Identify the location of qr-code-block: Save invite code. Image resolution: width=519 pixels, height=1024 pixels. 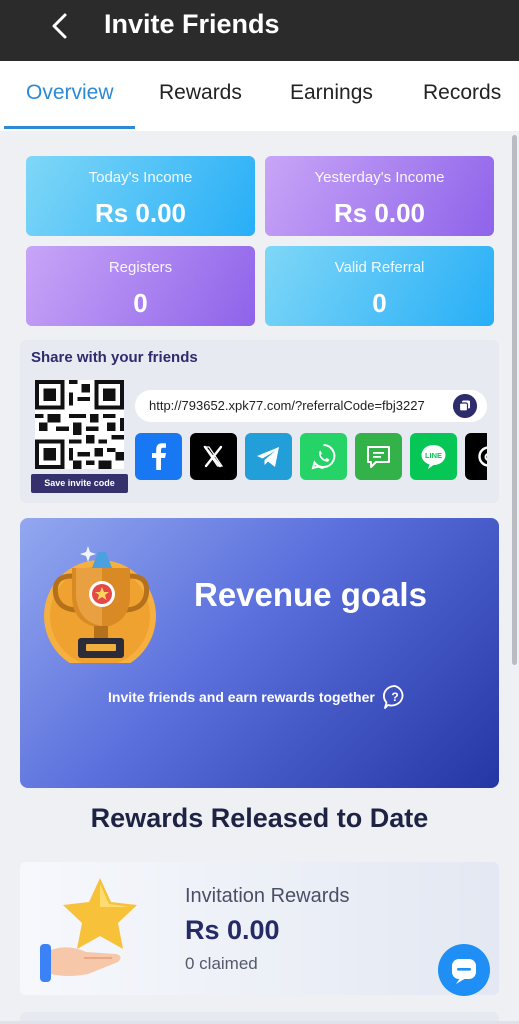
(79, 436).